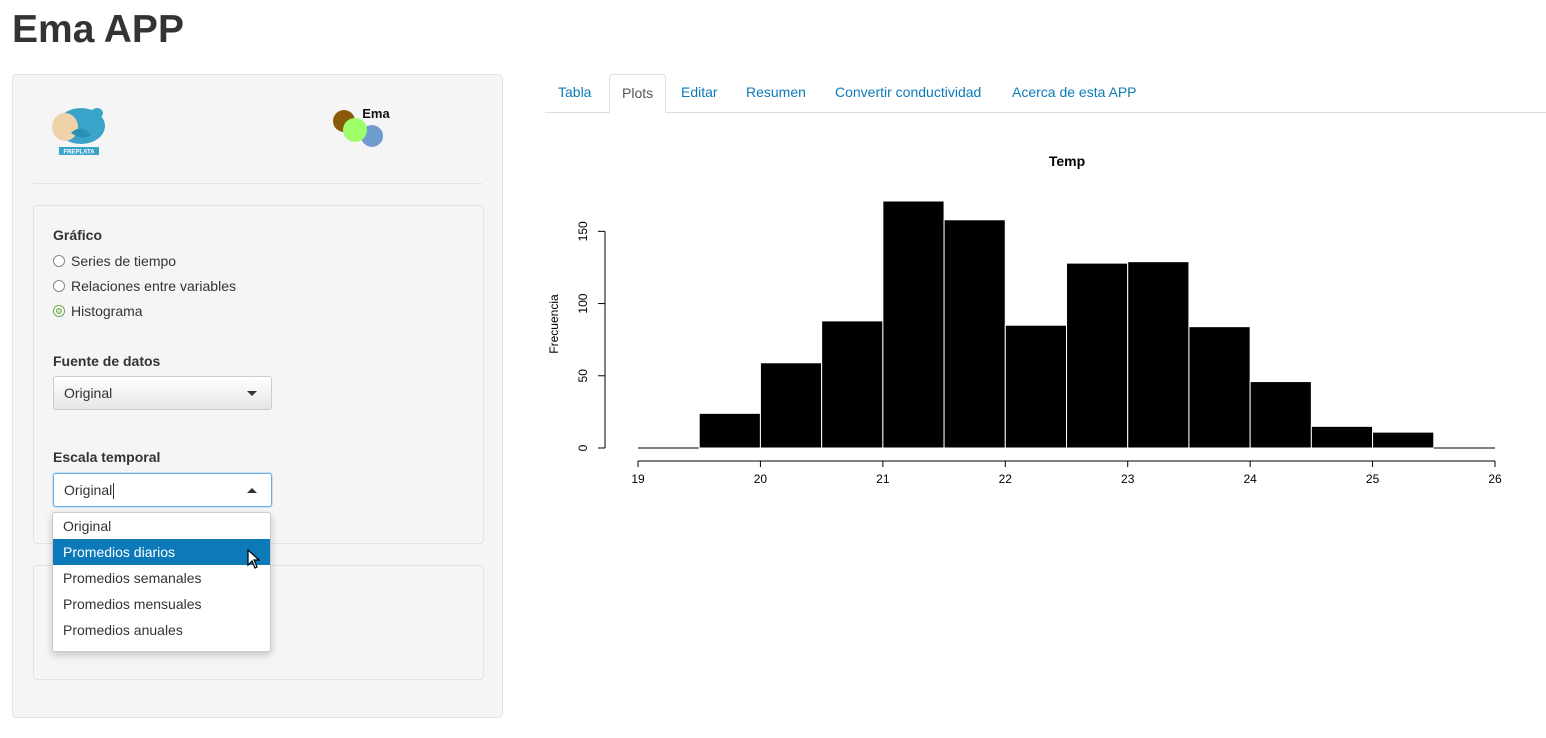 Image resolution: width=1546 pixels, height=738 pixels. What do you see at coordinates (1074, 93) in the screenshot?
I see `tab-acerca-de-esta-app: Acerca de esta APP` at bounding box center [1074, 93].